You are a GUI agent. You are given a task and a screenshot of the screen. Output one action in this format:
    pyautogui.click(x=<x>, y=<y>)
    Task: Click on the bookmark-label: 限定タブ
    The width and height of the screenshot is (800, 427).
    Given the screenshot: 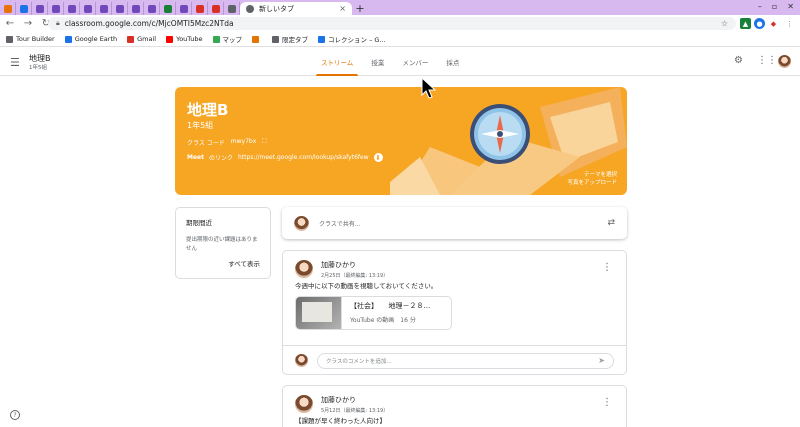 What is the action you would take?
    pyautogui.click(x=295, y=40)
    